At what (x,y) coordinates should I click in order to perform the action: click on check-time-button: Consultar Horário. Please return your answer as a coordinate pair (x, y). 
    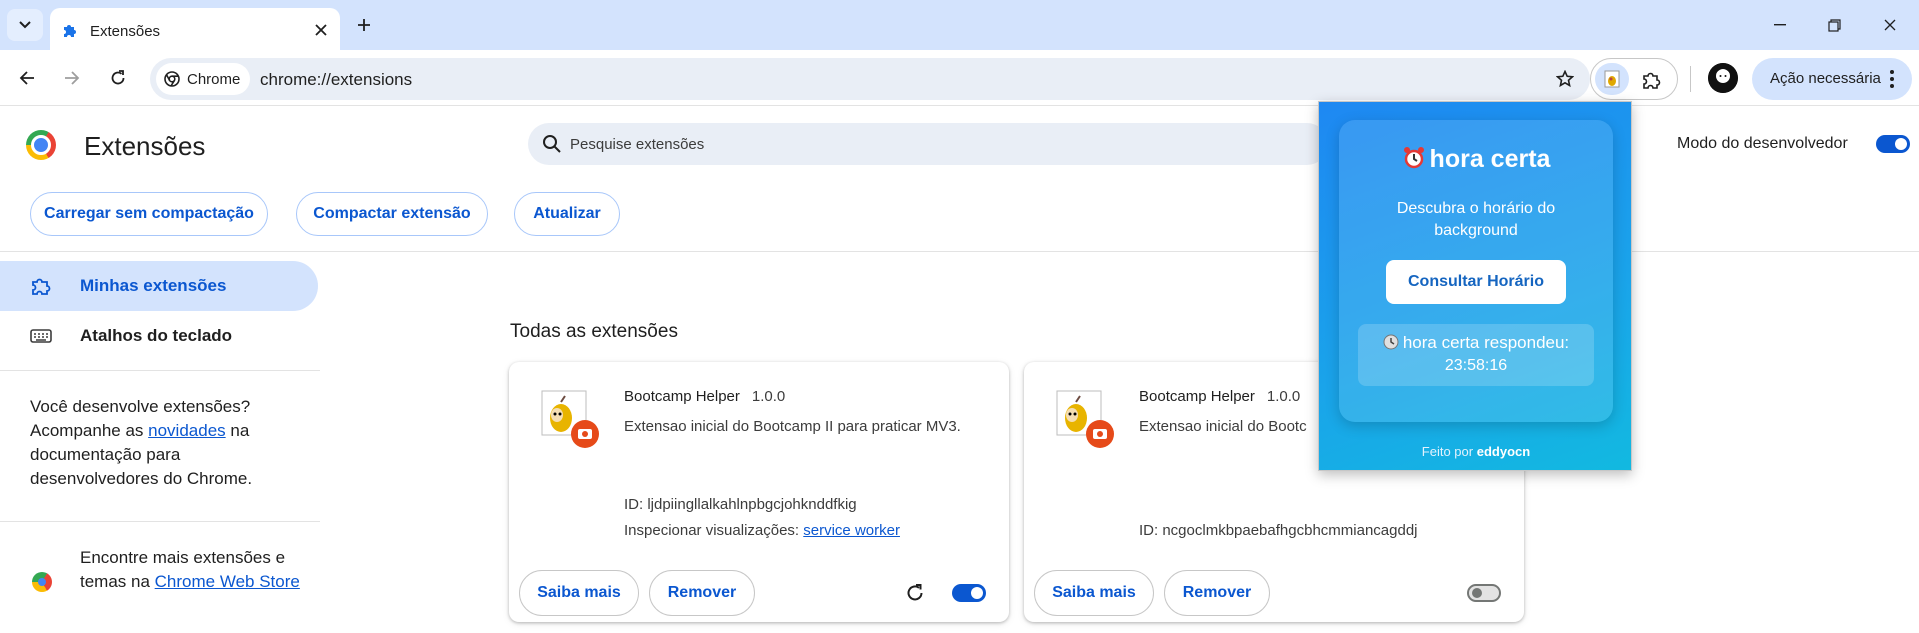
    Looking at the image, I should click on (1476, 282).